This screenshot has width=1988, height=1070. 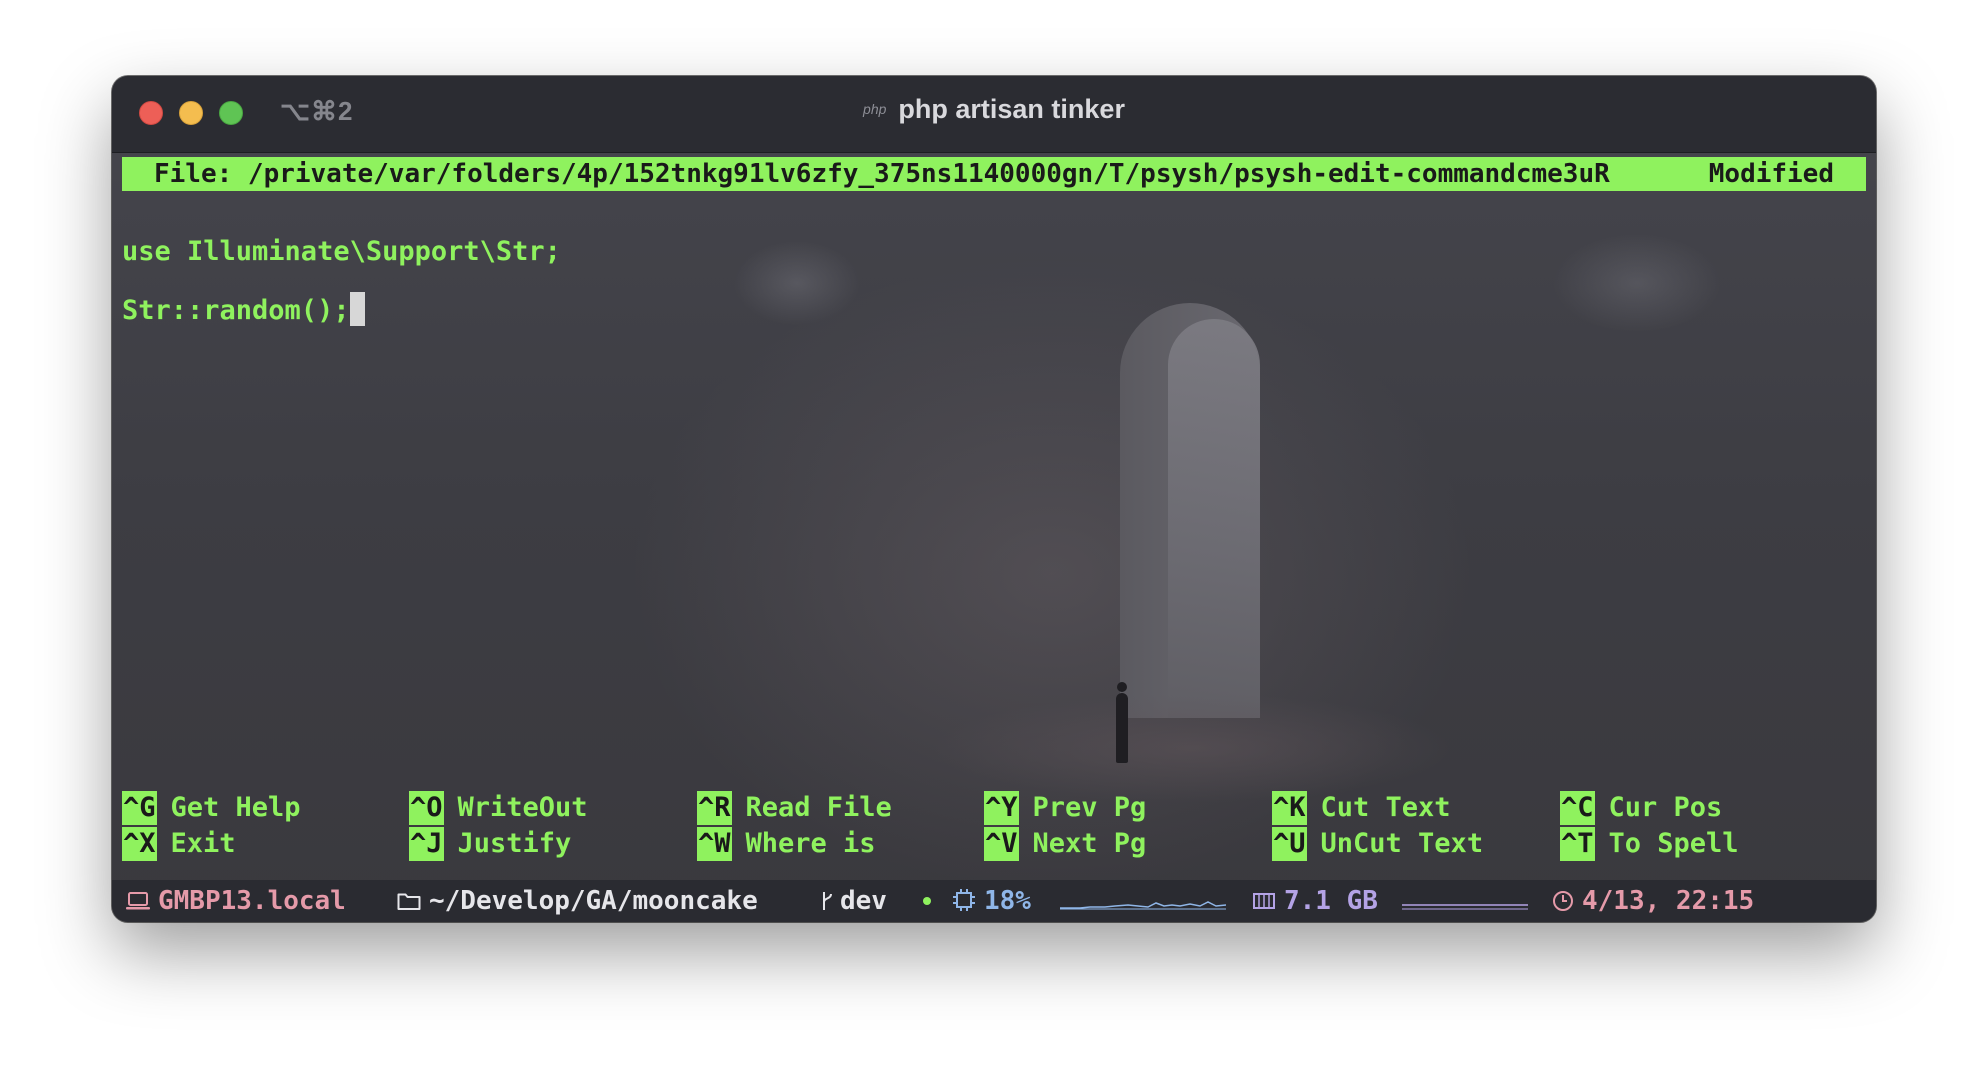 What do you see at coordinates (236, 310) in the screenshot?
I see `code-text: Str::random();` at bounding box center [236, 310].